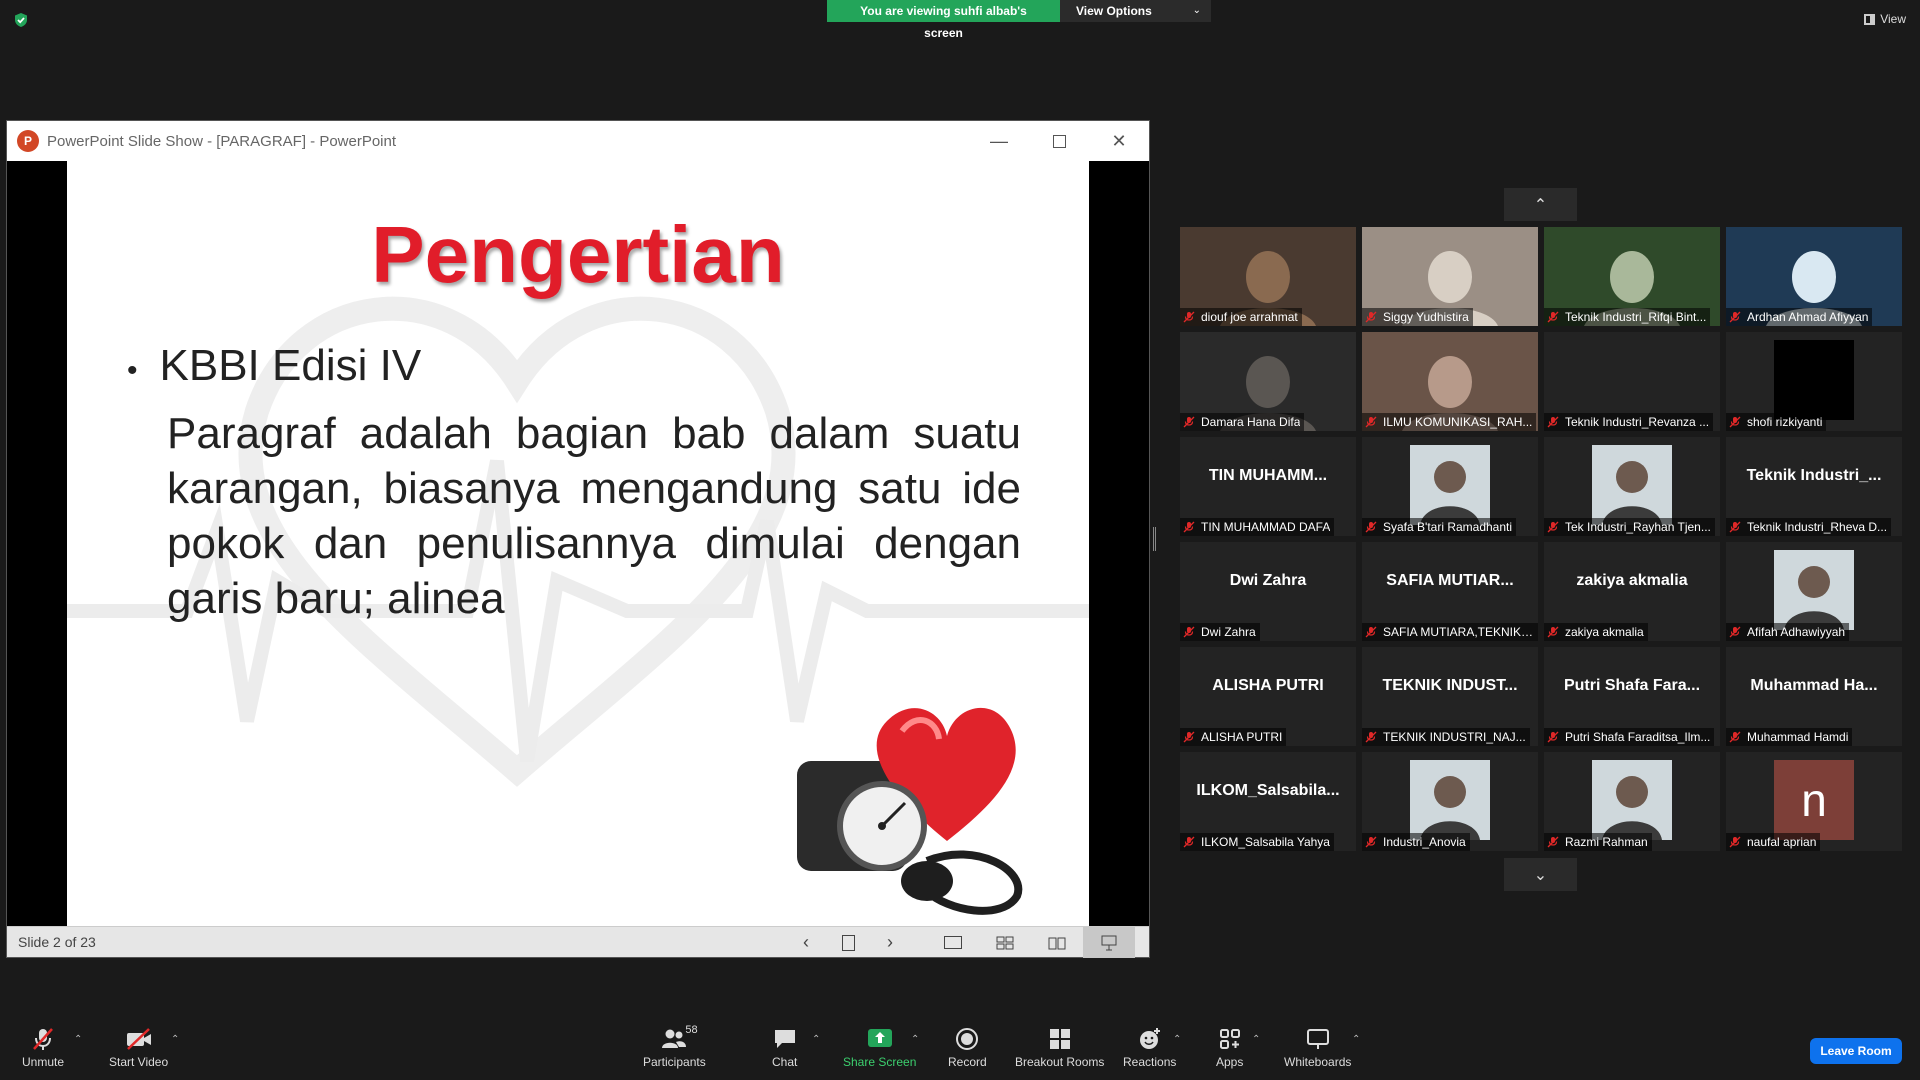 The width and height of the screenshot is (1920, 1080). I want to click on breakout-rooms-icon, so click(1059, 1039).